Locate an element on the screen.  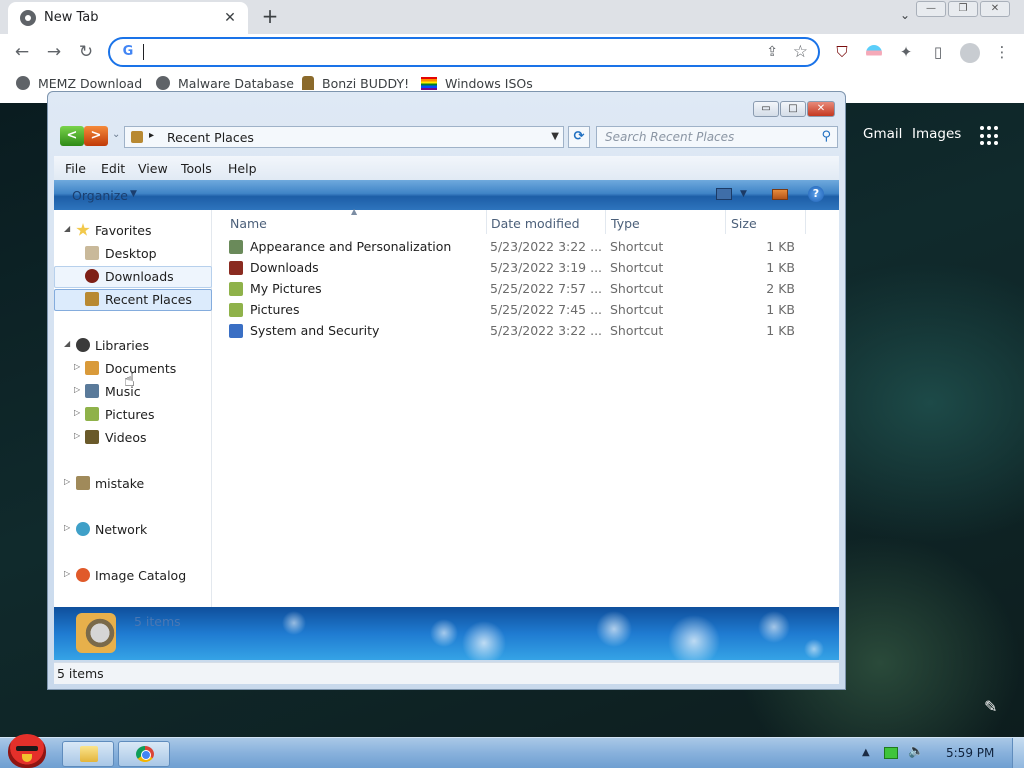
taskbar-chrome-button is located at coordinates (144, 754).